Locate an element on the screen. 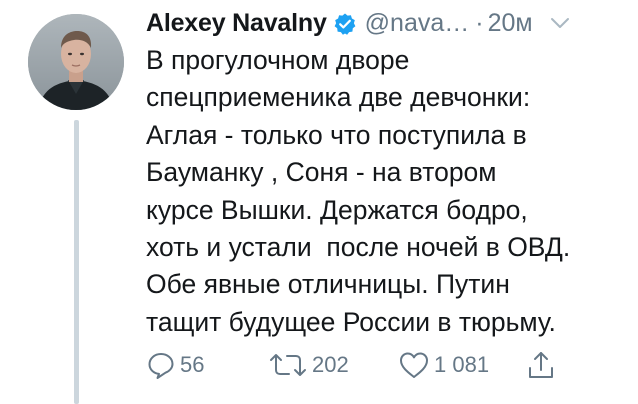  reply-icon is located at coordinates (161, 365).